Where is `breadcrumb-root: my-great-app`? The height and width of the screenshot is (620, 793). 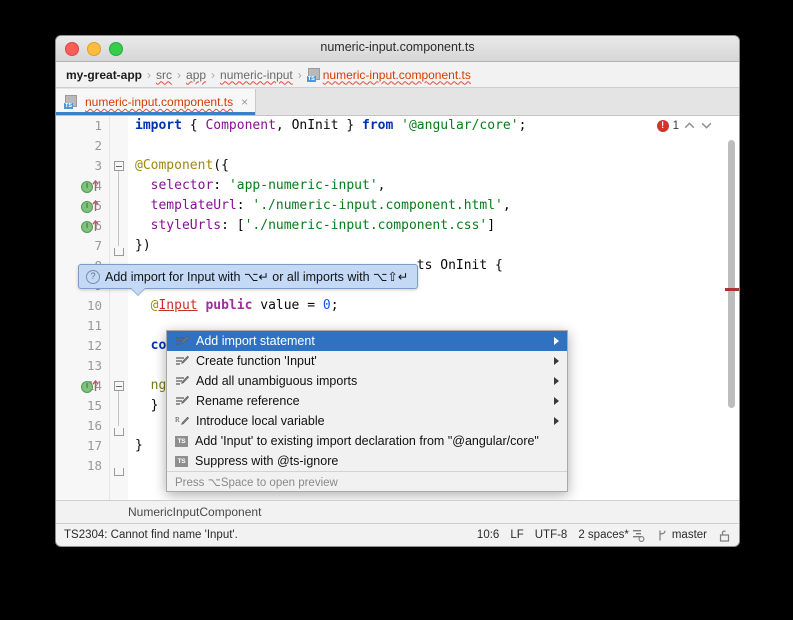 breadcrumb-root: my-great-app is located at coordinates (104, 75).